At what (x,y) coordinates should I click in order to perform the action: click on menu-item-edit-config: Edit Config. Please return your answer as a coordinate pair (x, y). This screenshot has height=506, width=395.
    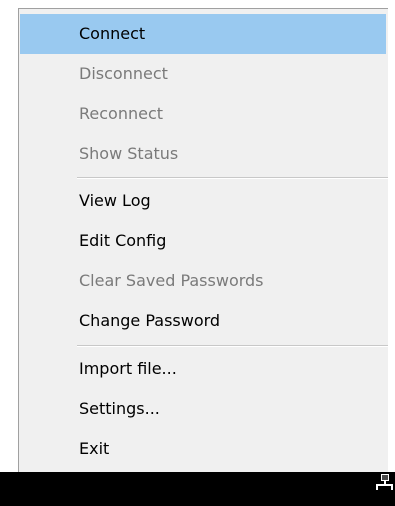
    Looking at the image, I should click on (203, 241).